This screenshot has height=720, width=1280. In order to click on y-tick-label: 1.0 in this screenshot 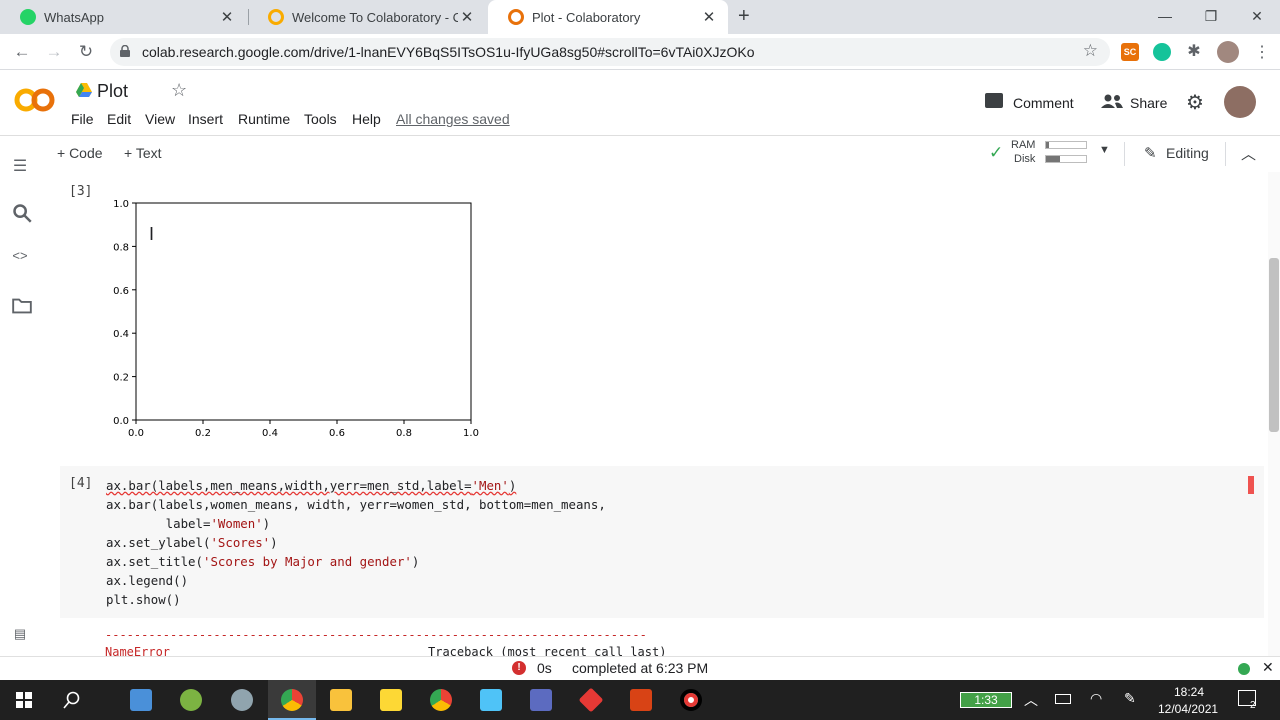, I will do `click(121, 204)`.